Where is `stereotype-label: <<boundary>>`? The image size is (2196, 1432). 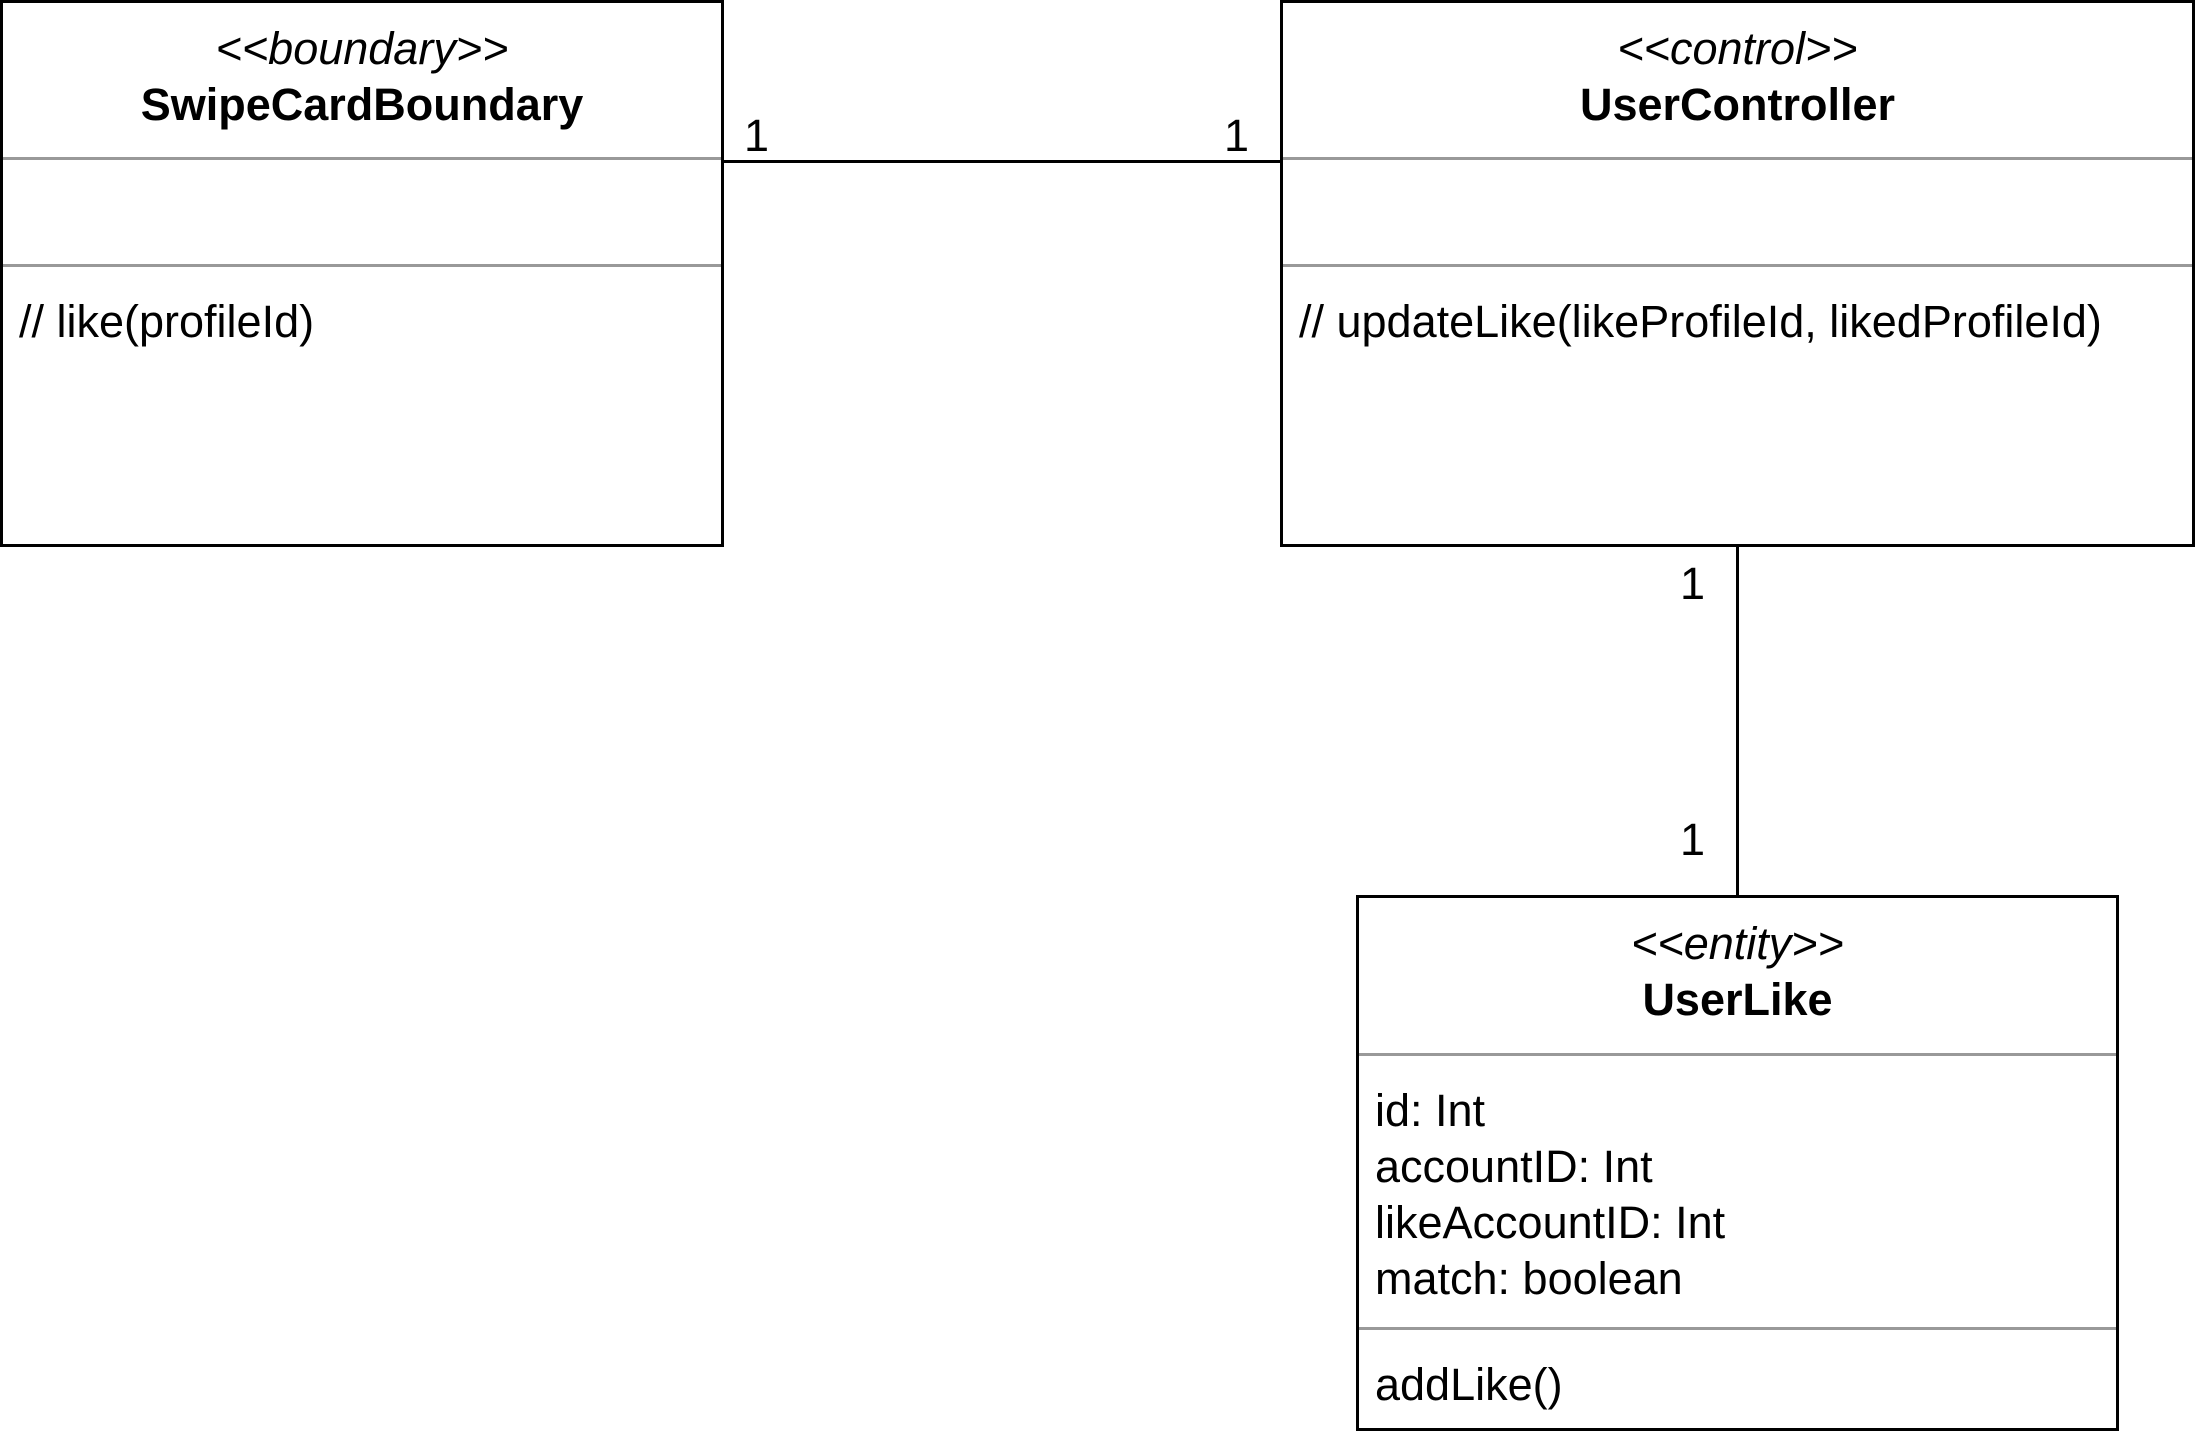 stereotype-label: <<boundary>> is located at coordinates (362, 48).